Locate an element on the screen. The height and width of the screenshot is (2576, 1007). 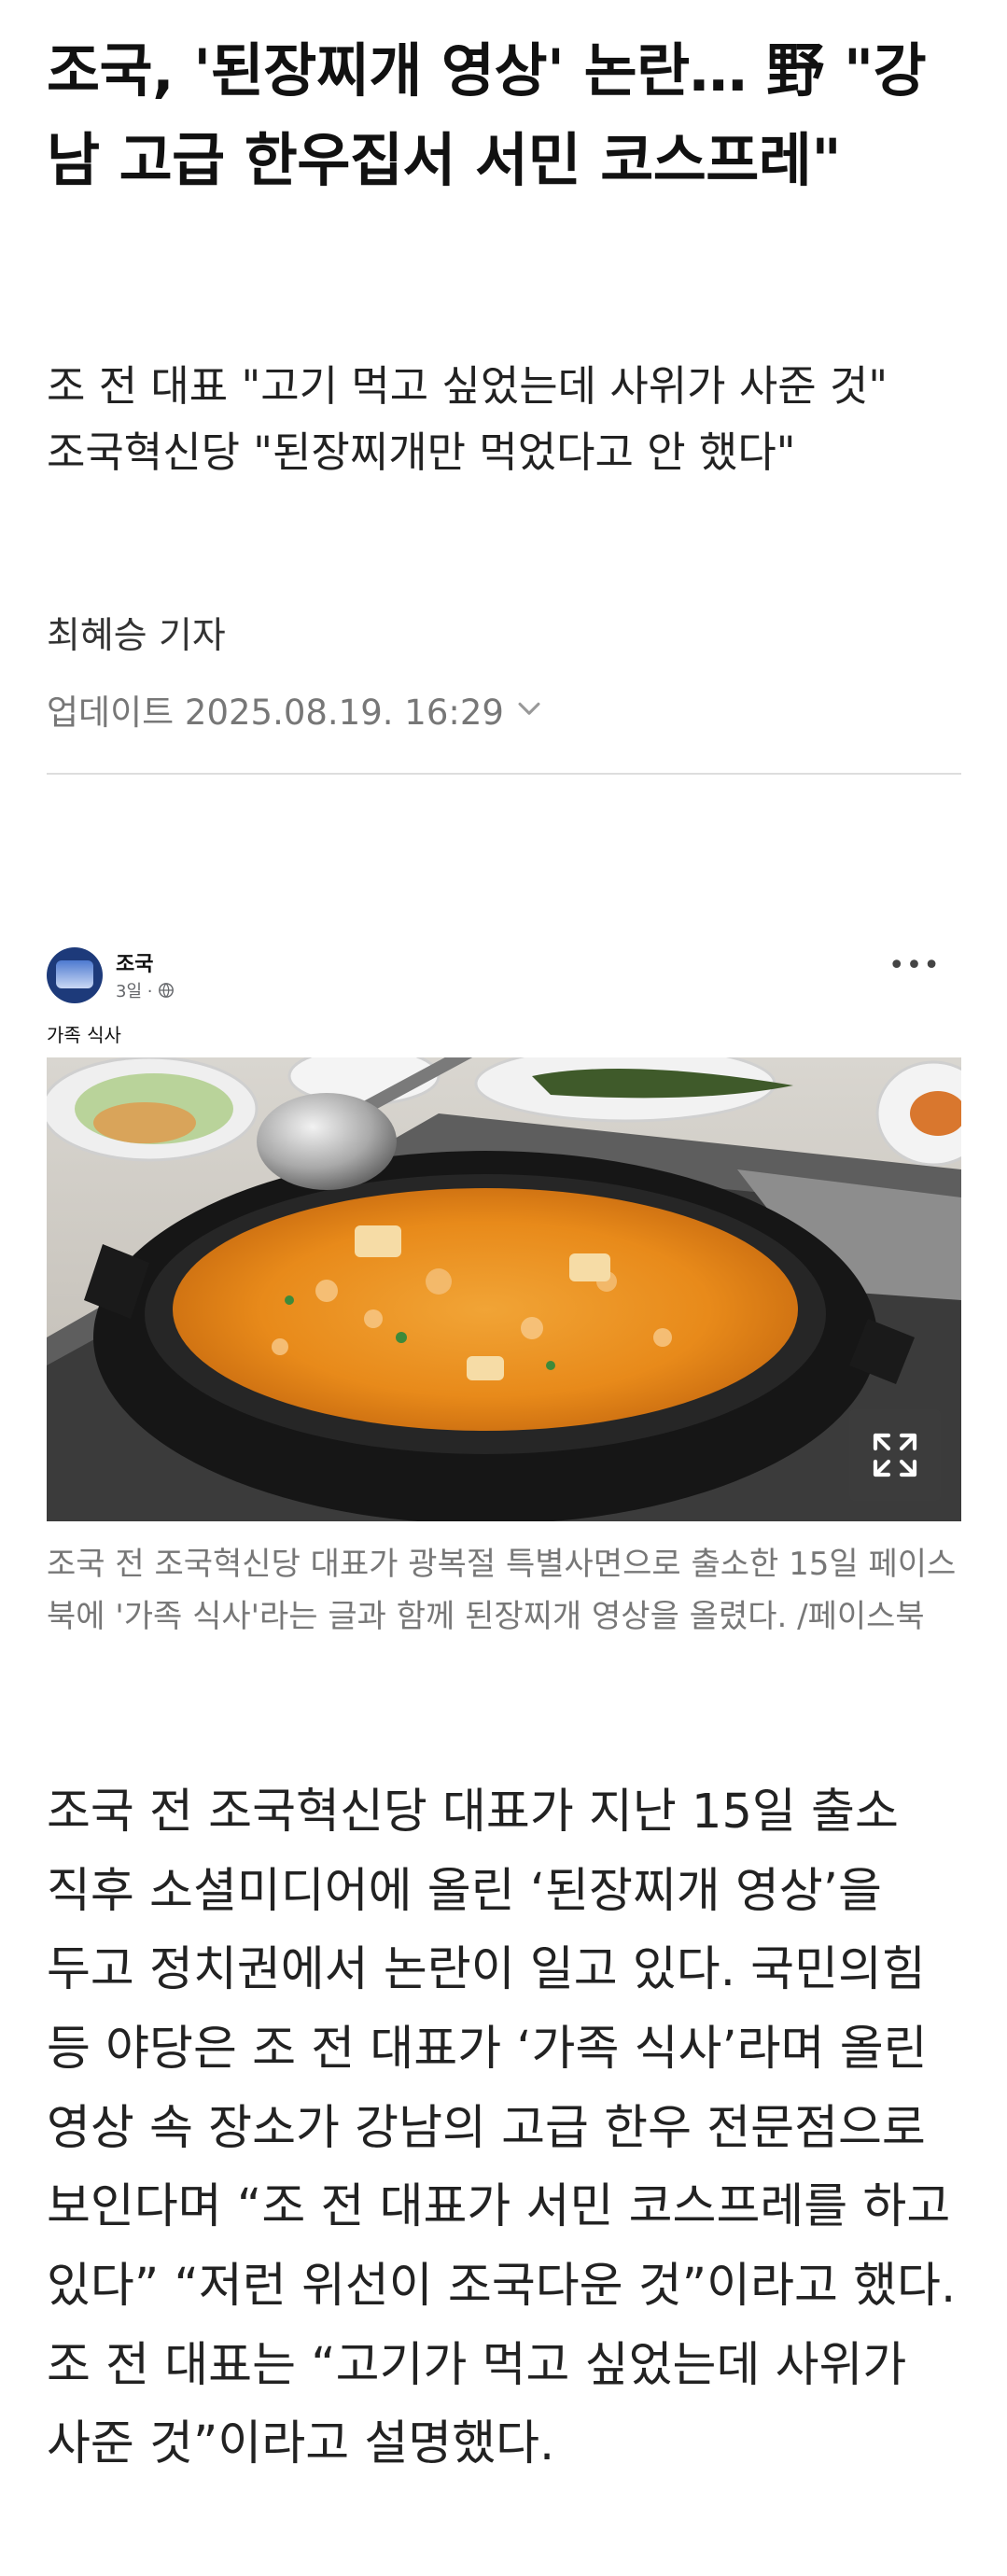
post-time: 3일 · is located at coordinates (145, 990).